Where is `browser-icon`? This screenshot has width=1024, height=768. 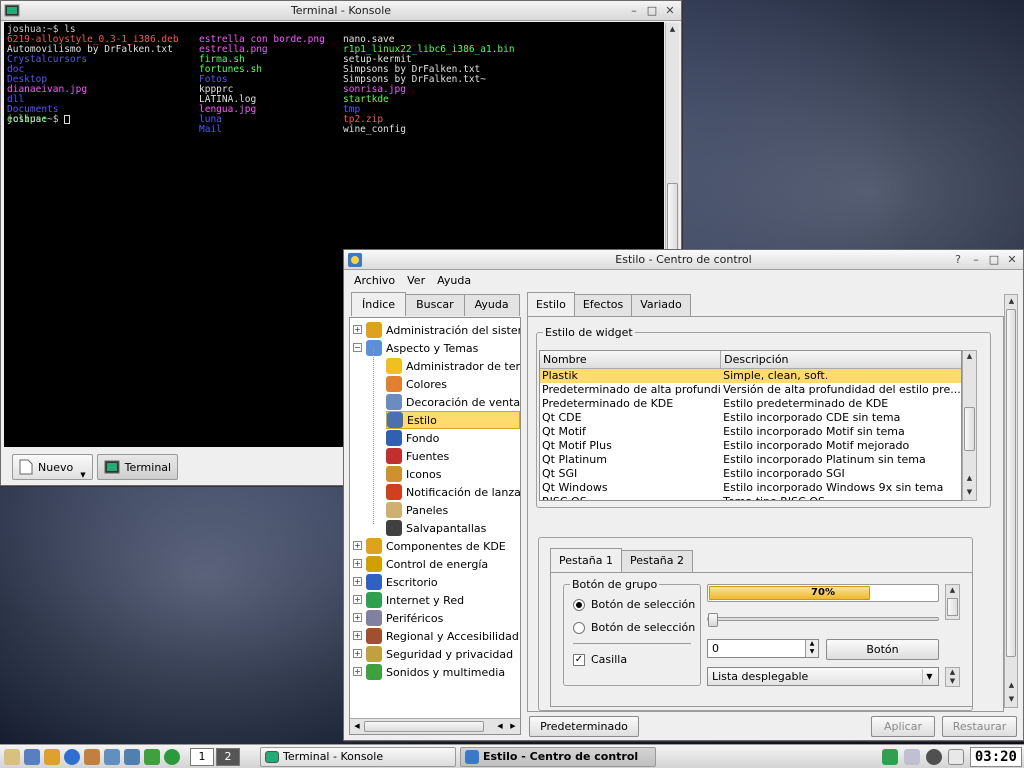 browser-icon is located at coordinates (72, 756).